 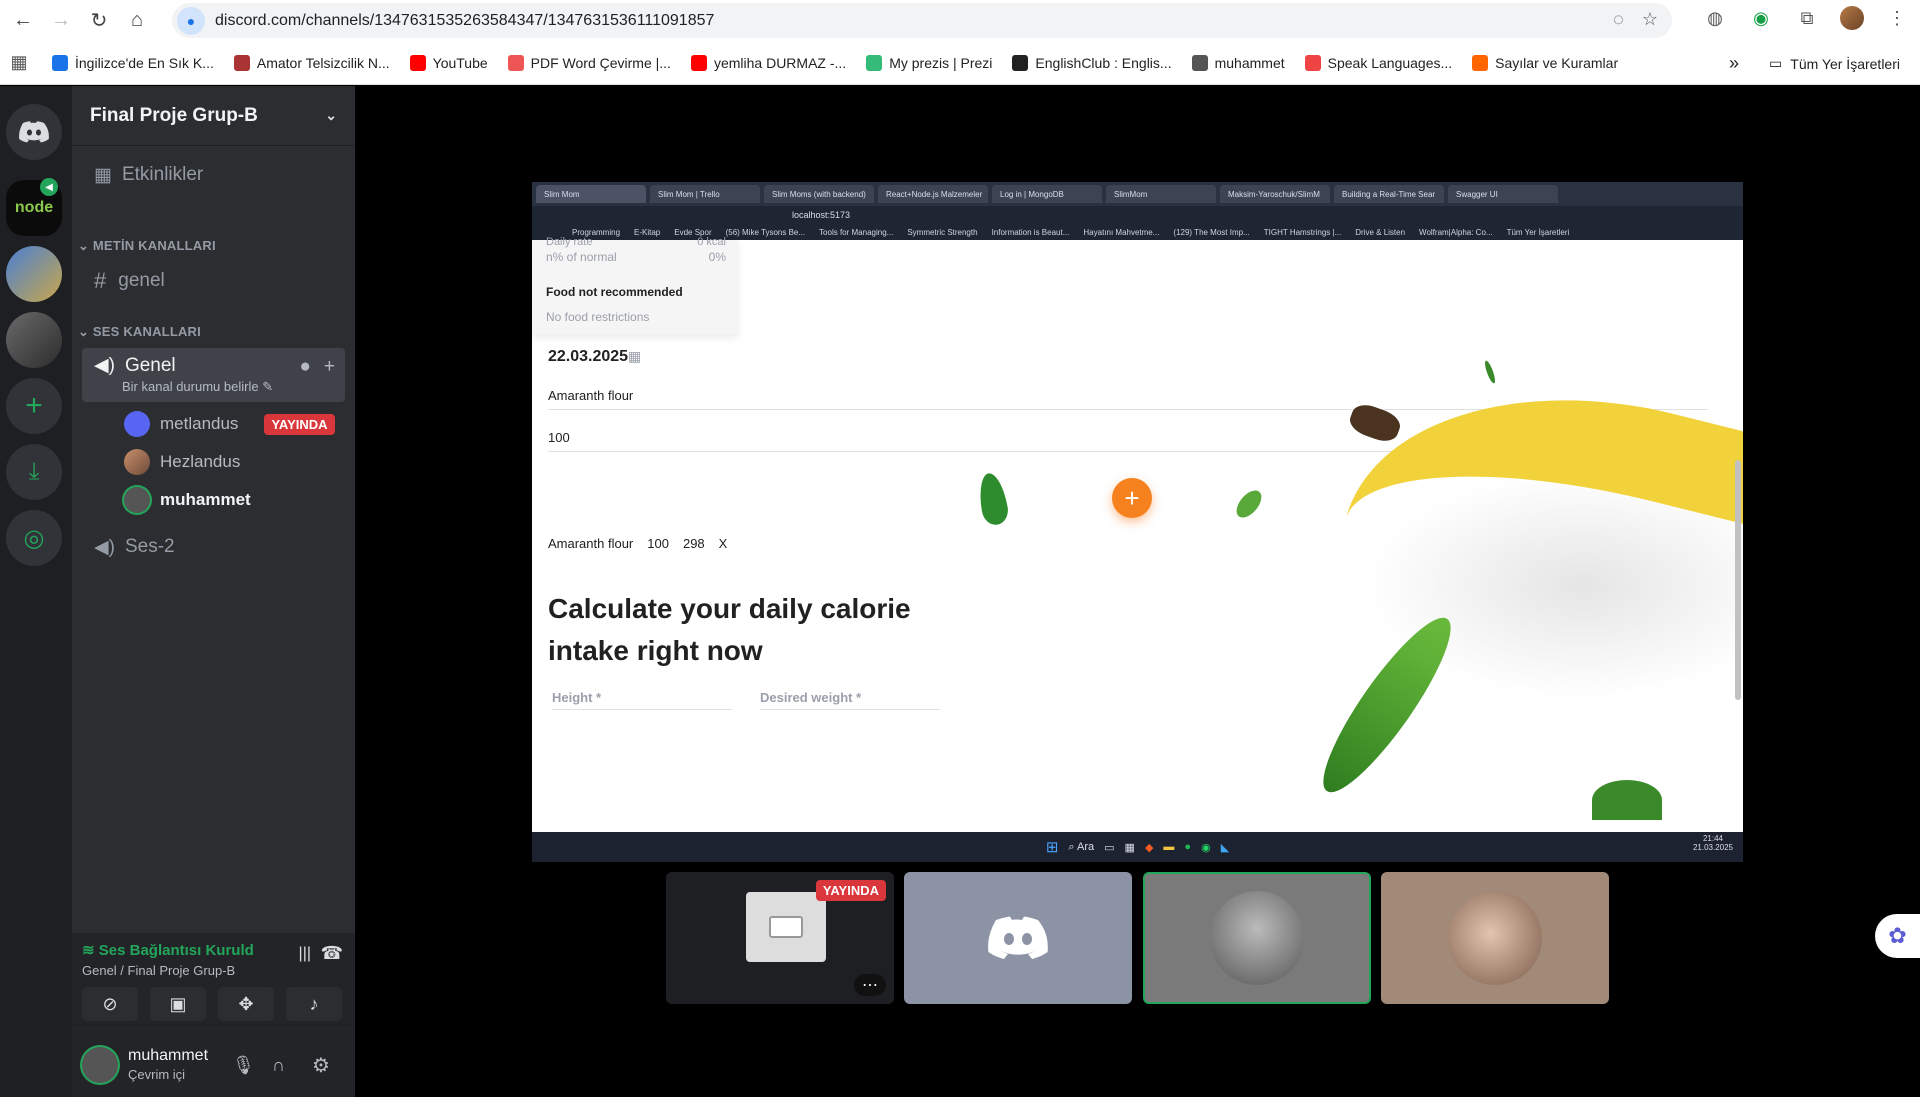 I want to click on app-icon: ▦, so click(x=1129, y=847).